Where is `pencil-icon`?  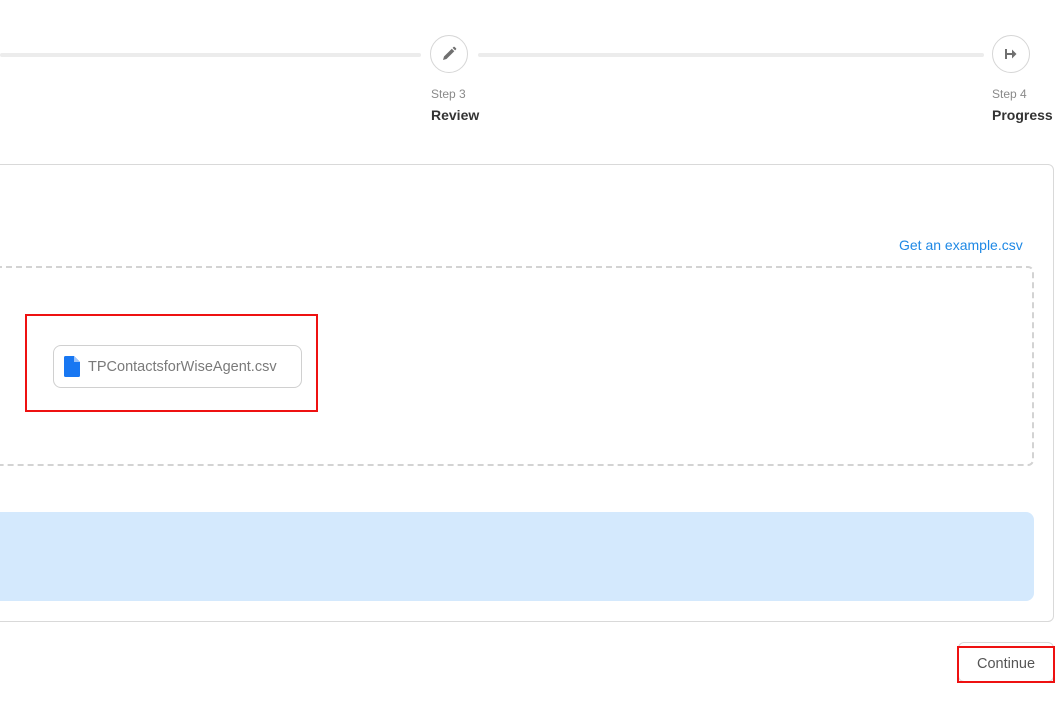
pencil-icon is located at coordinates (450, 53).